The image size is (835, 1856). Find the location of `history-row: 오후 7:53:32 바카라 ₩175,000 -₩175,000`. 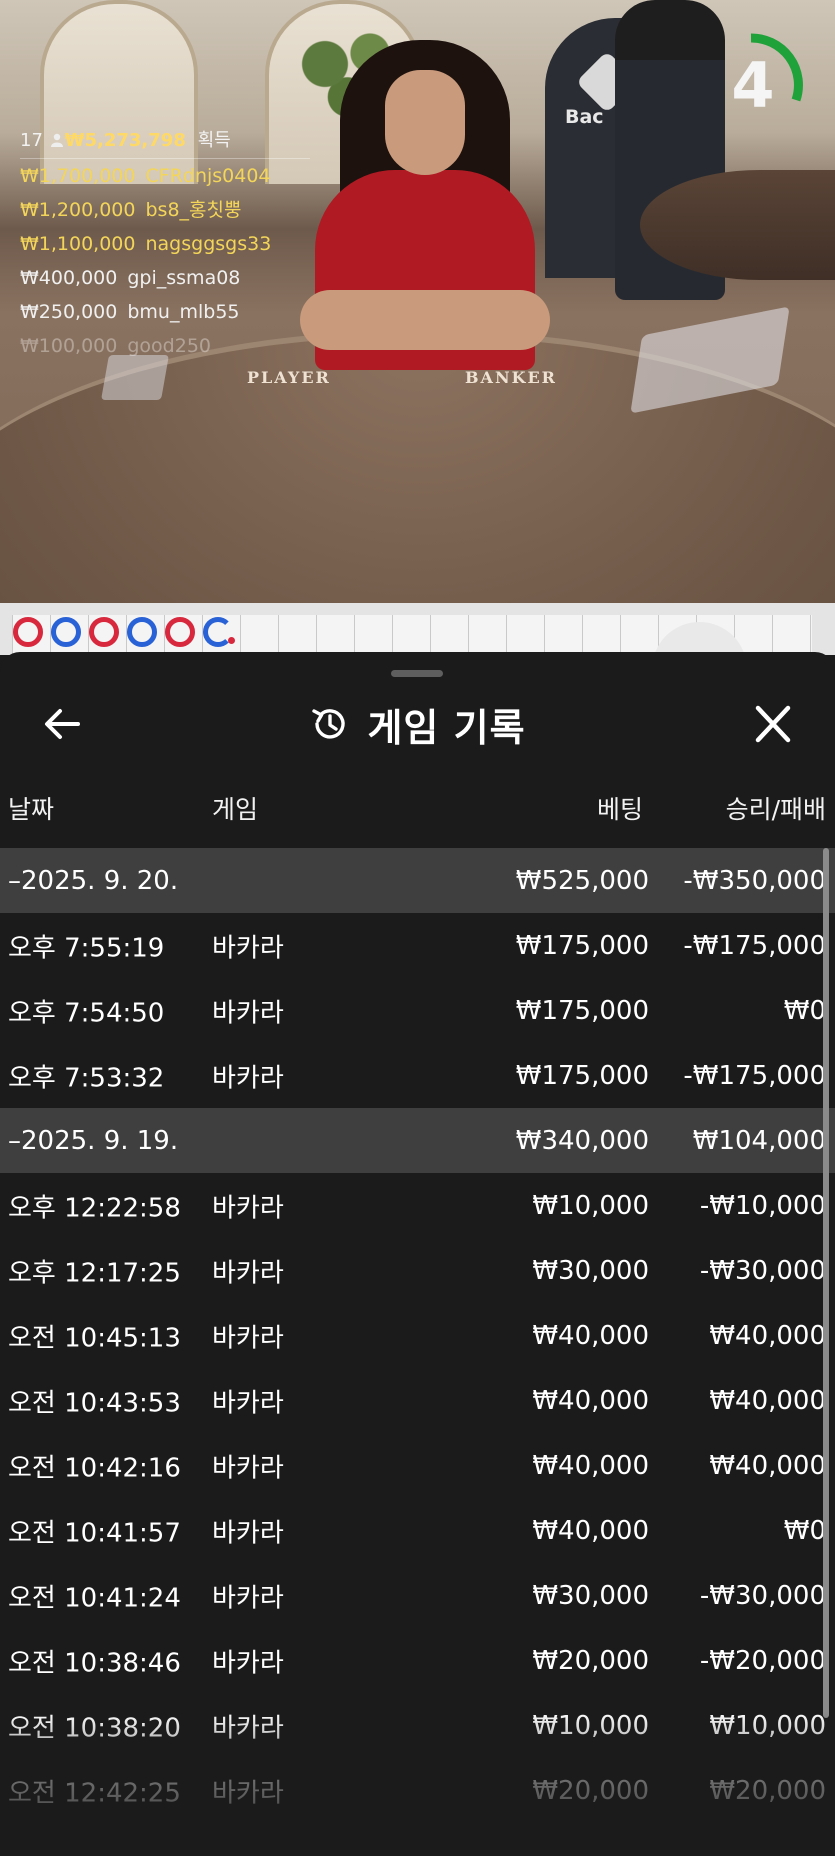

history-row: 오후 7:53:32 바카라 ₩175,000 -₩175,000 is located at coordinates (417, 1075).